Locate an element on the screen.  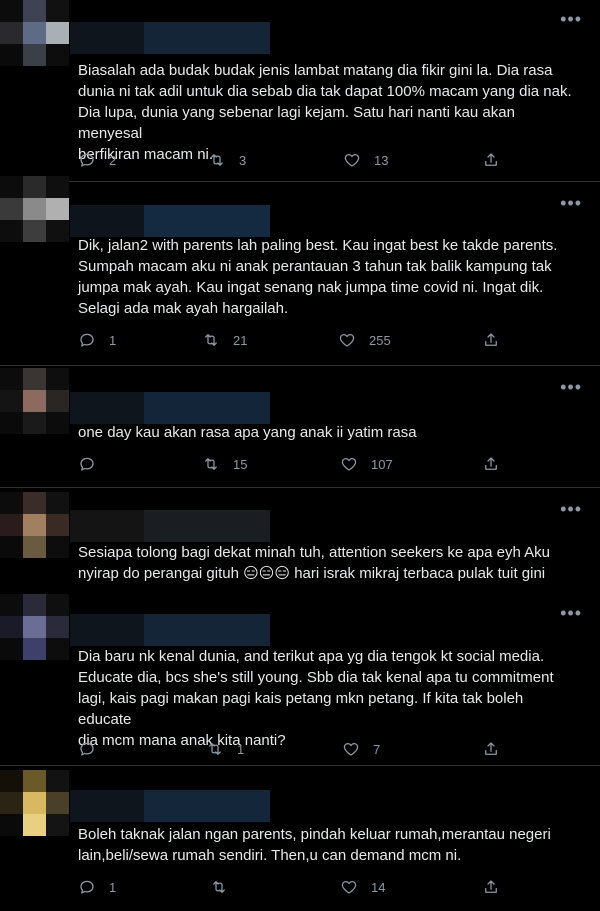
retweet-count: 15 is located at coordinates (240, 464).